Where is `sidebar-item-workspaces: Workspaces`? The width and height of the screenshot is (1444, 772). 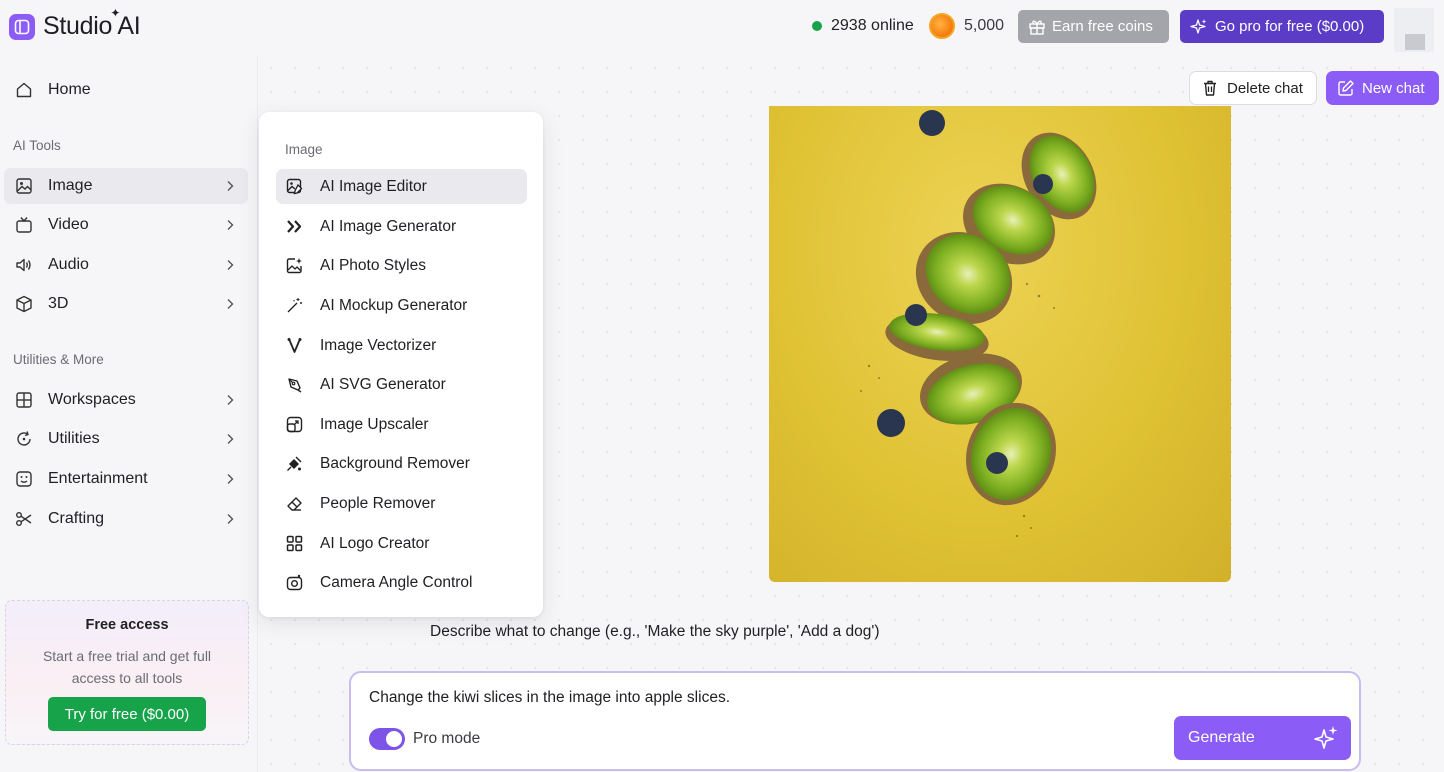 sidebar-item-workspaces: Workspaces is located at coordinates (126, 400).